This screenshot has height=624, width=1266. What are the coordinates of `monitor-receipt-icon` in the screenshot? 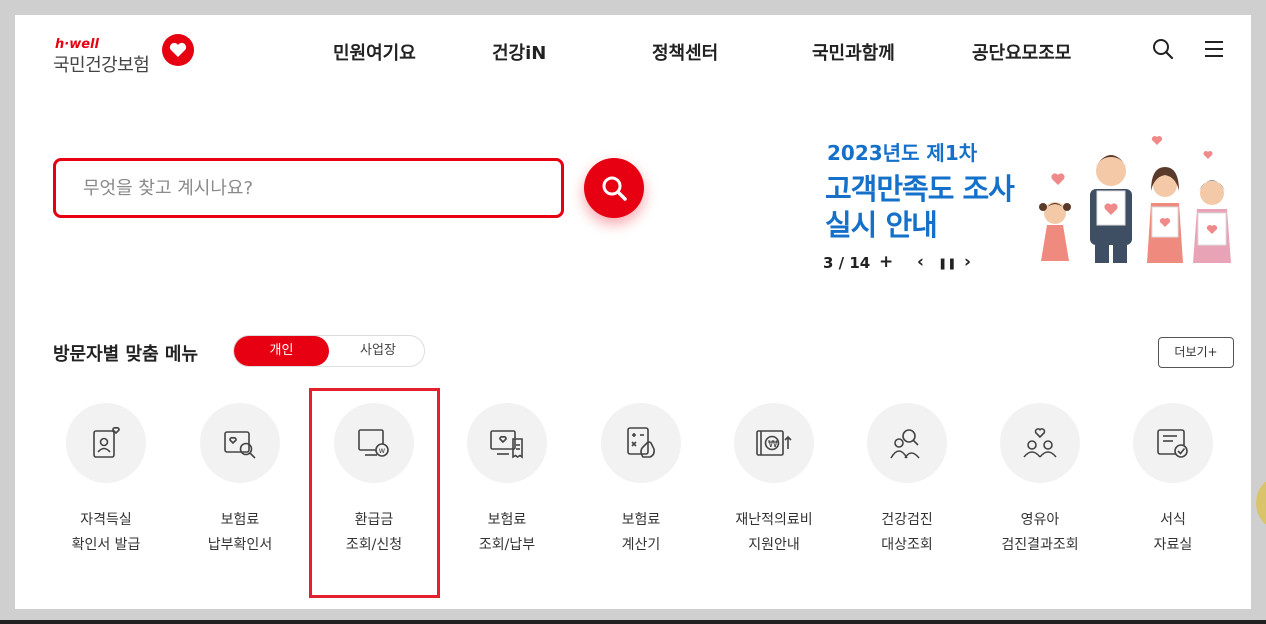 It's located at (507, 443).